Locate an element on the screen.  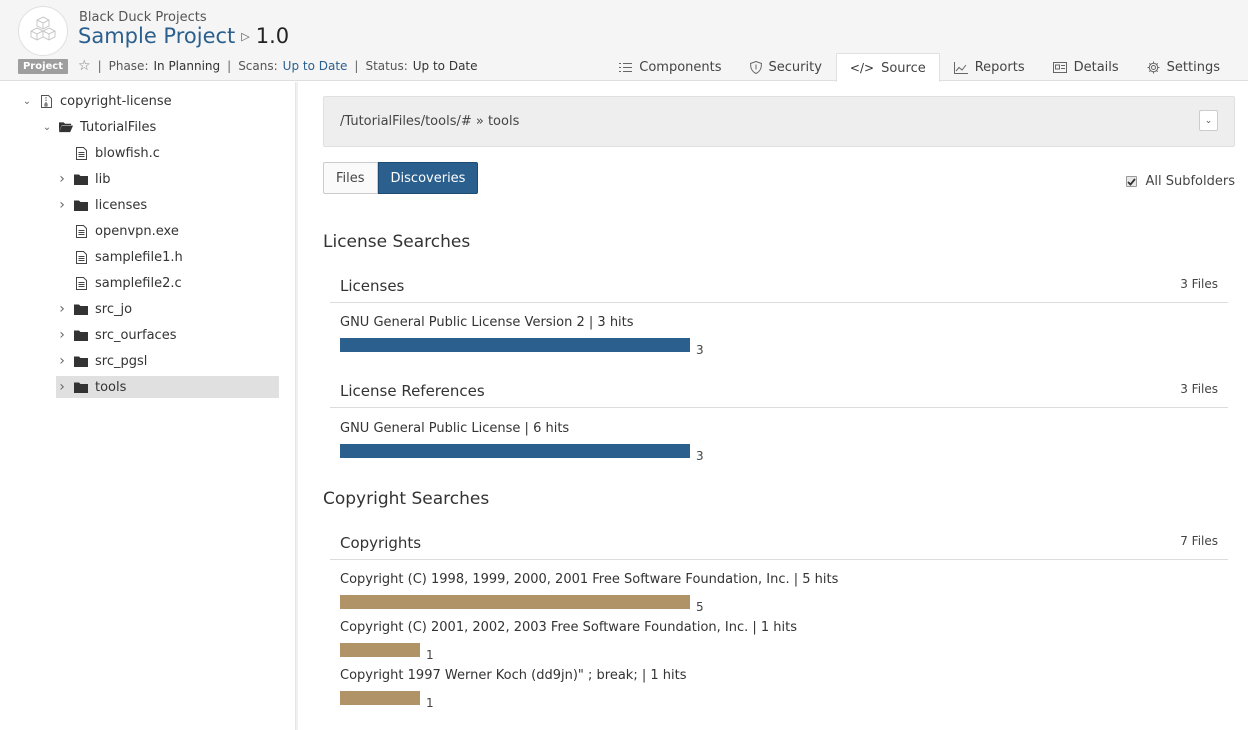
hit-bar-row: 5 is located at coordinates (522, 604).